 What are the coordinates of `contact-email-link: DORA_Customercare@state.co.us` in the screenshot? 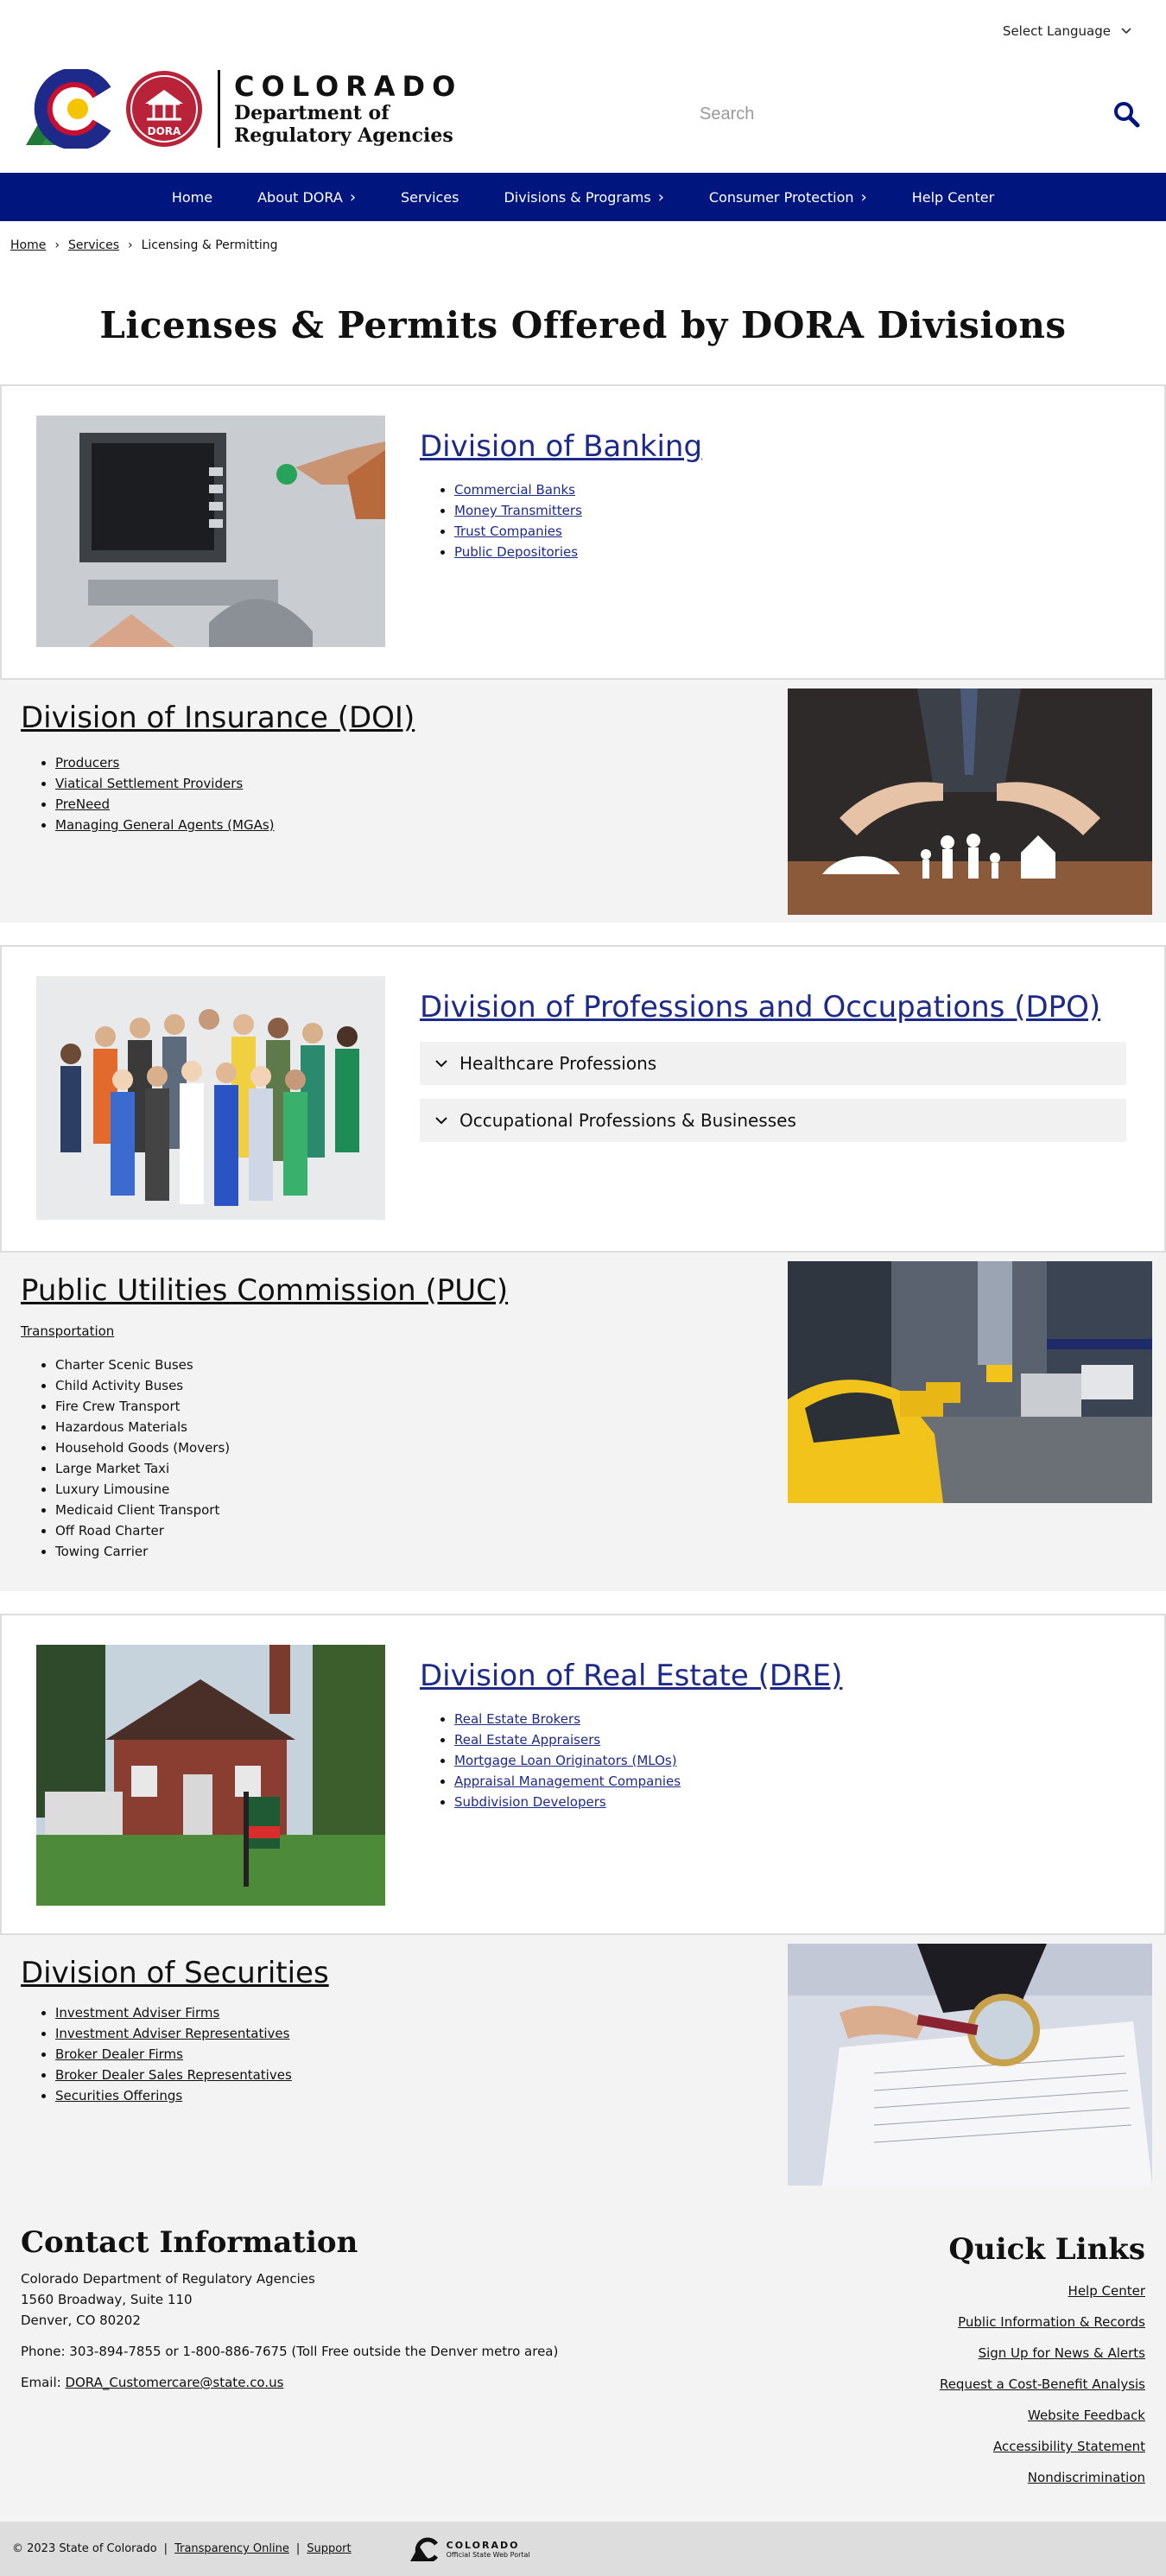 It's located at (174, 2382).